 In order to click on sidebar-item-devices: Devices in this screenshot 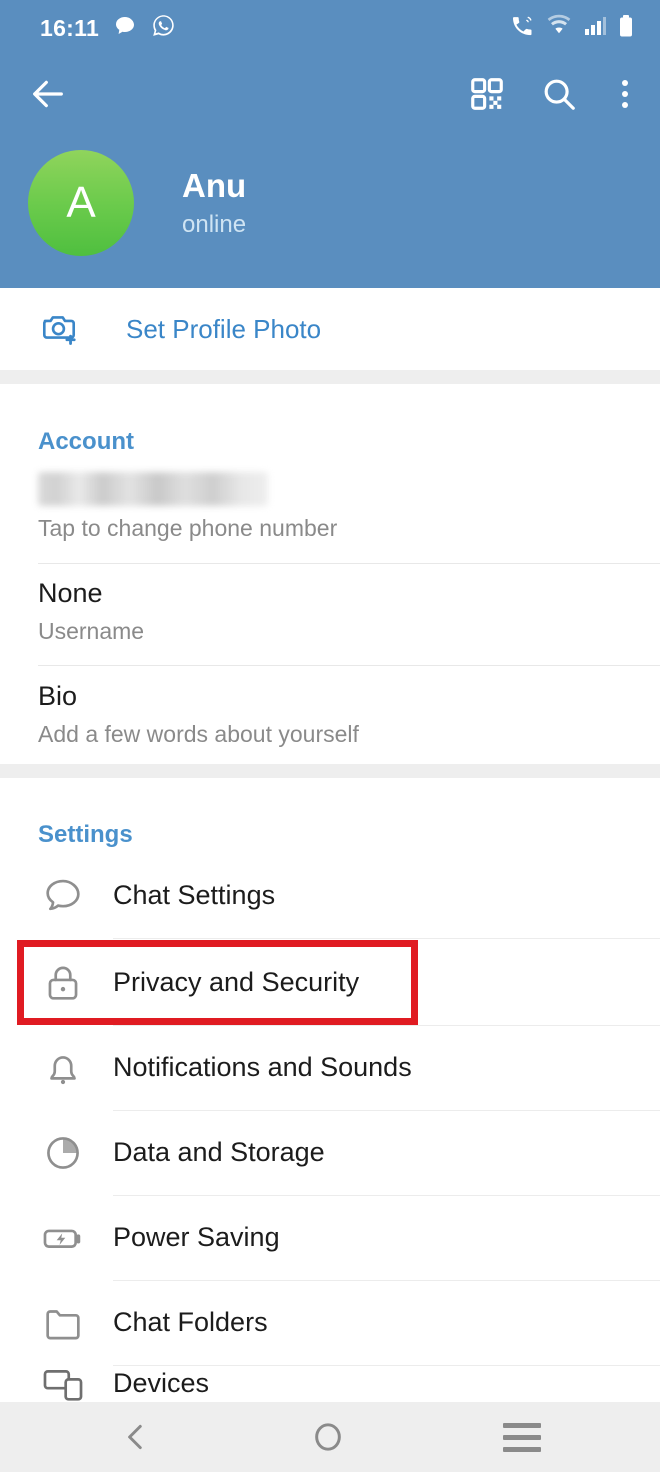, I will do `click(330, 1383)`.